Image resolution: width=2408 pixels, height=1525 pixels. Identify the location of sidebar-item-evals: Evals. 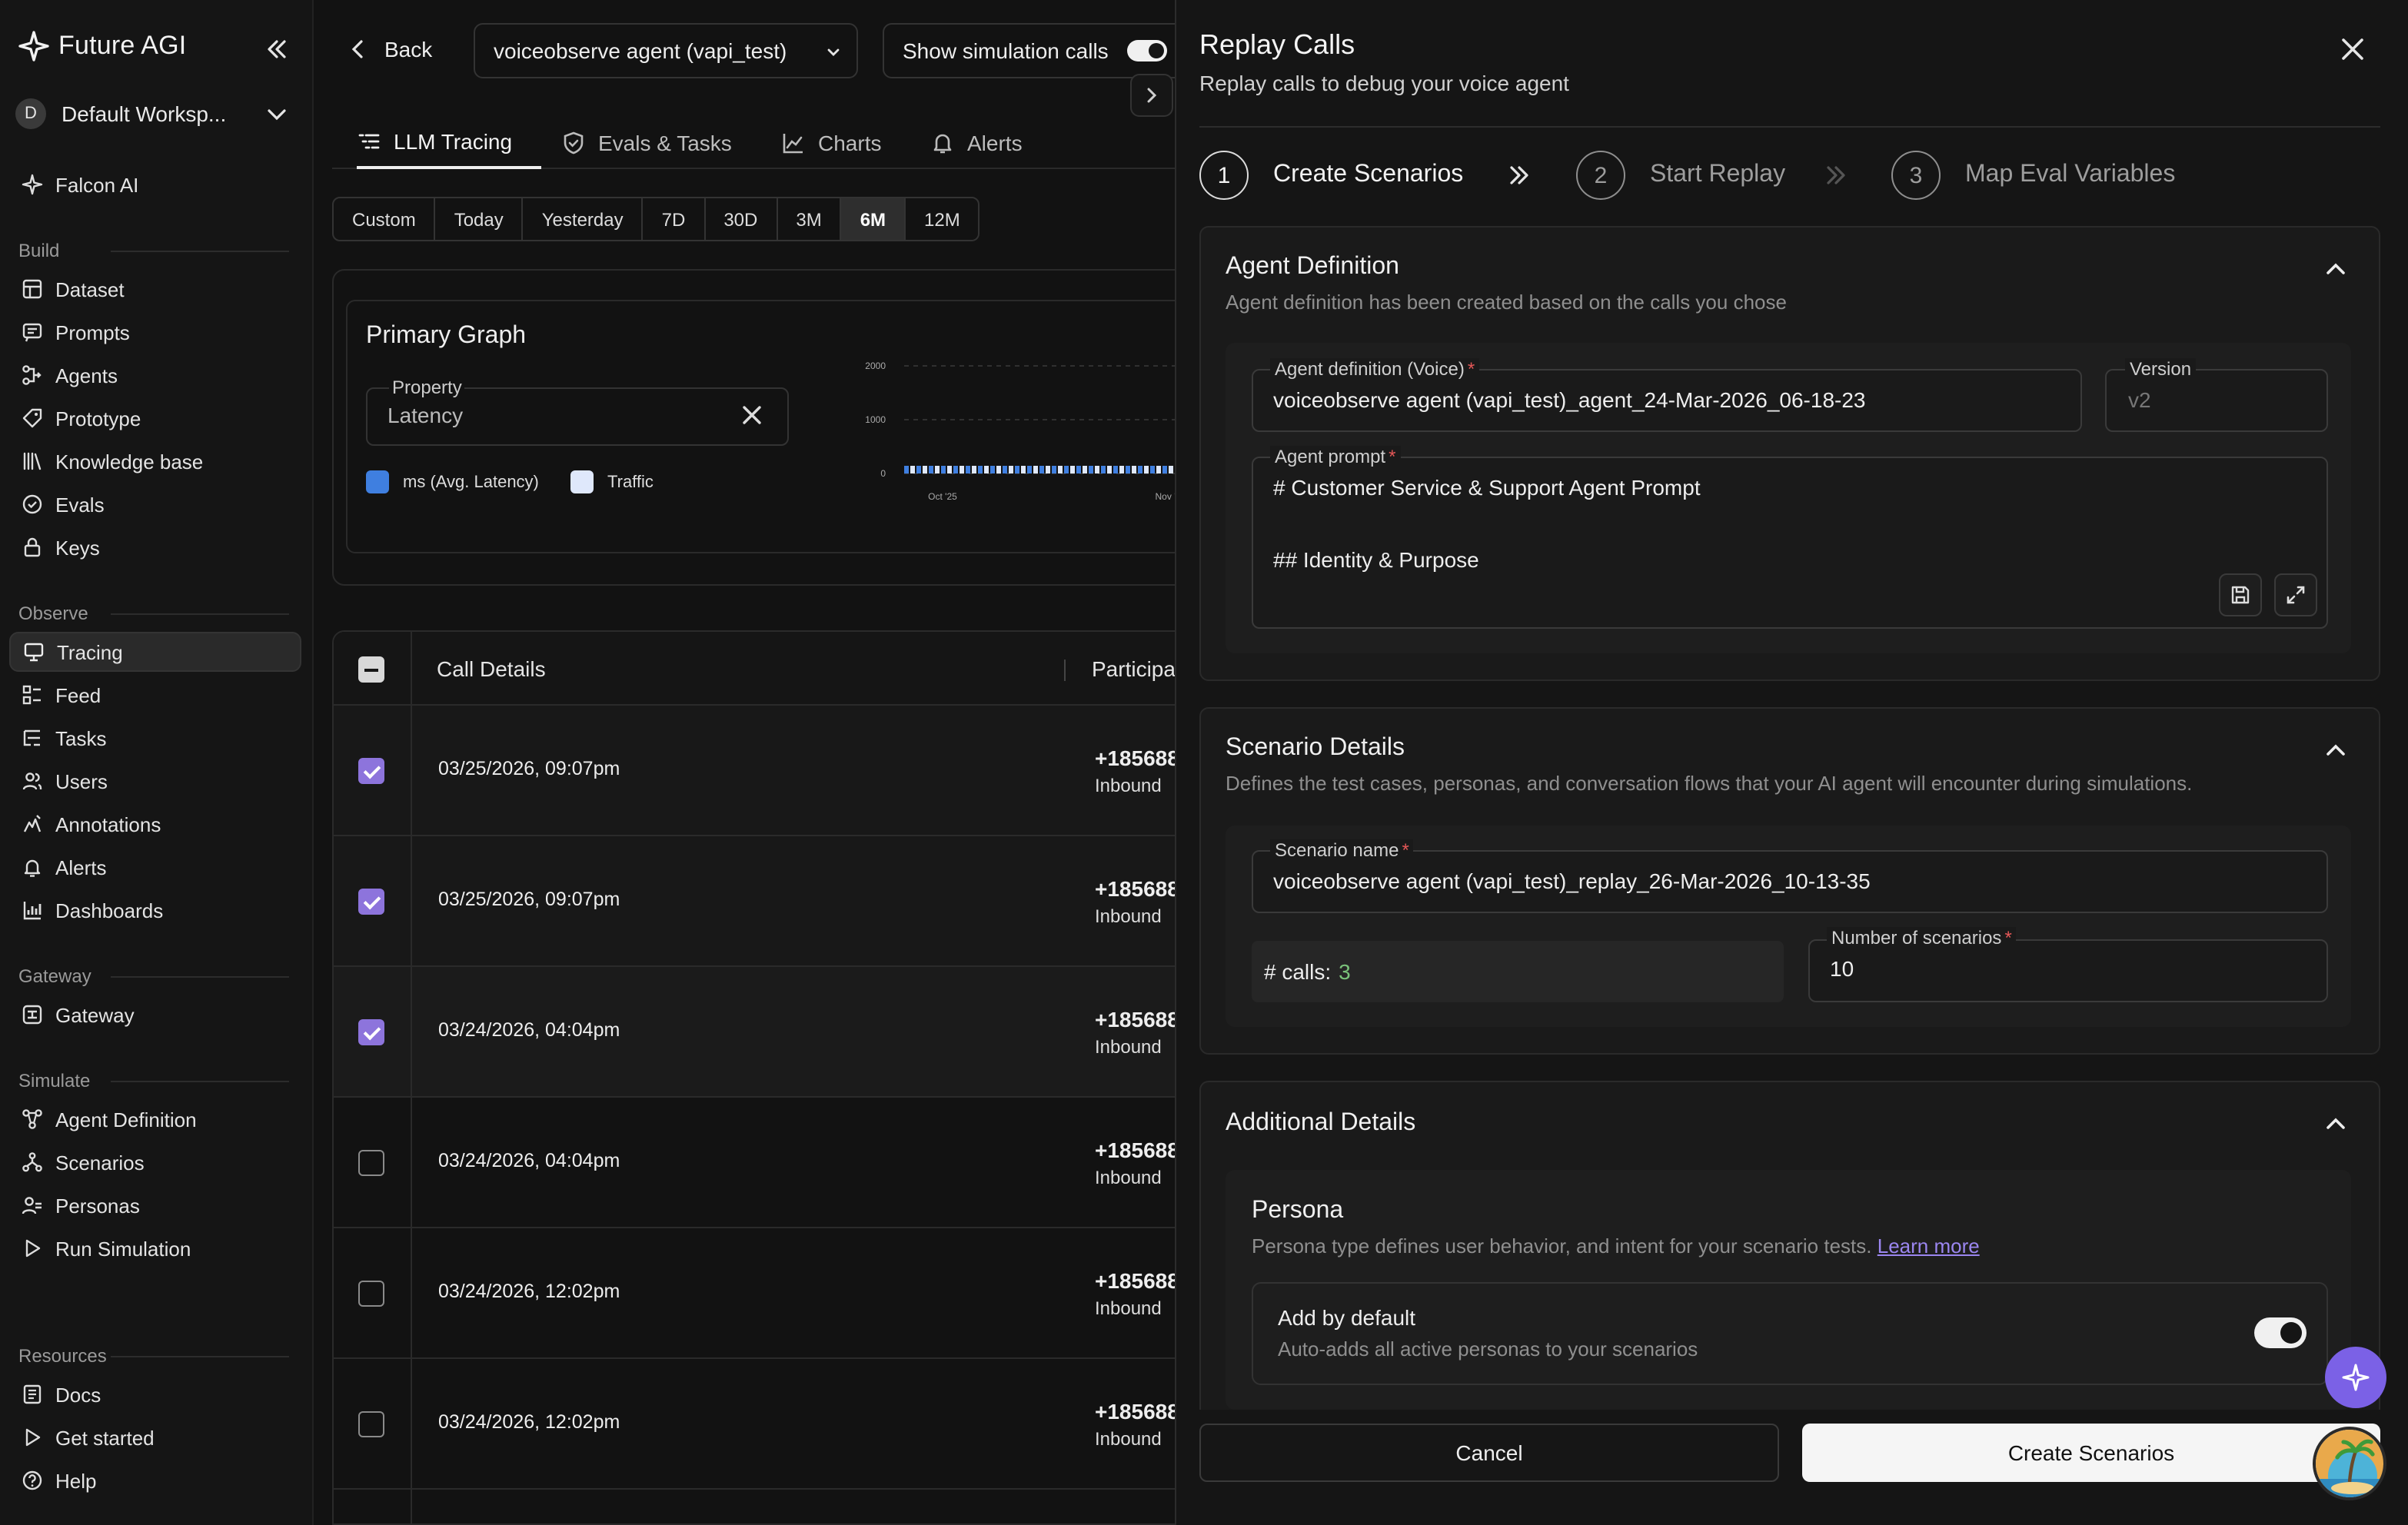
(155, 504).